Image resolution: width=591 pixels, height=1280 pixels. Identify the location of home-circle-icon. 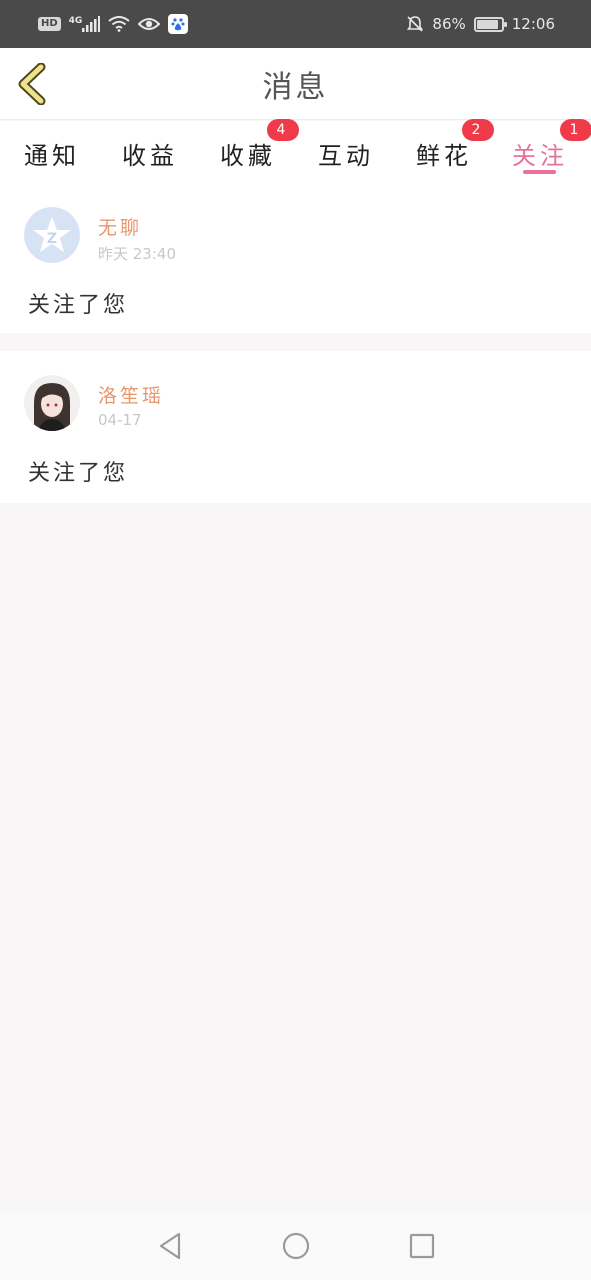
(295, 1246).